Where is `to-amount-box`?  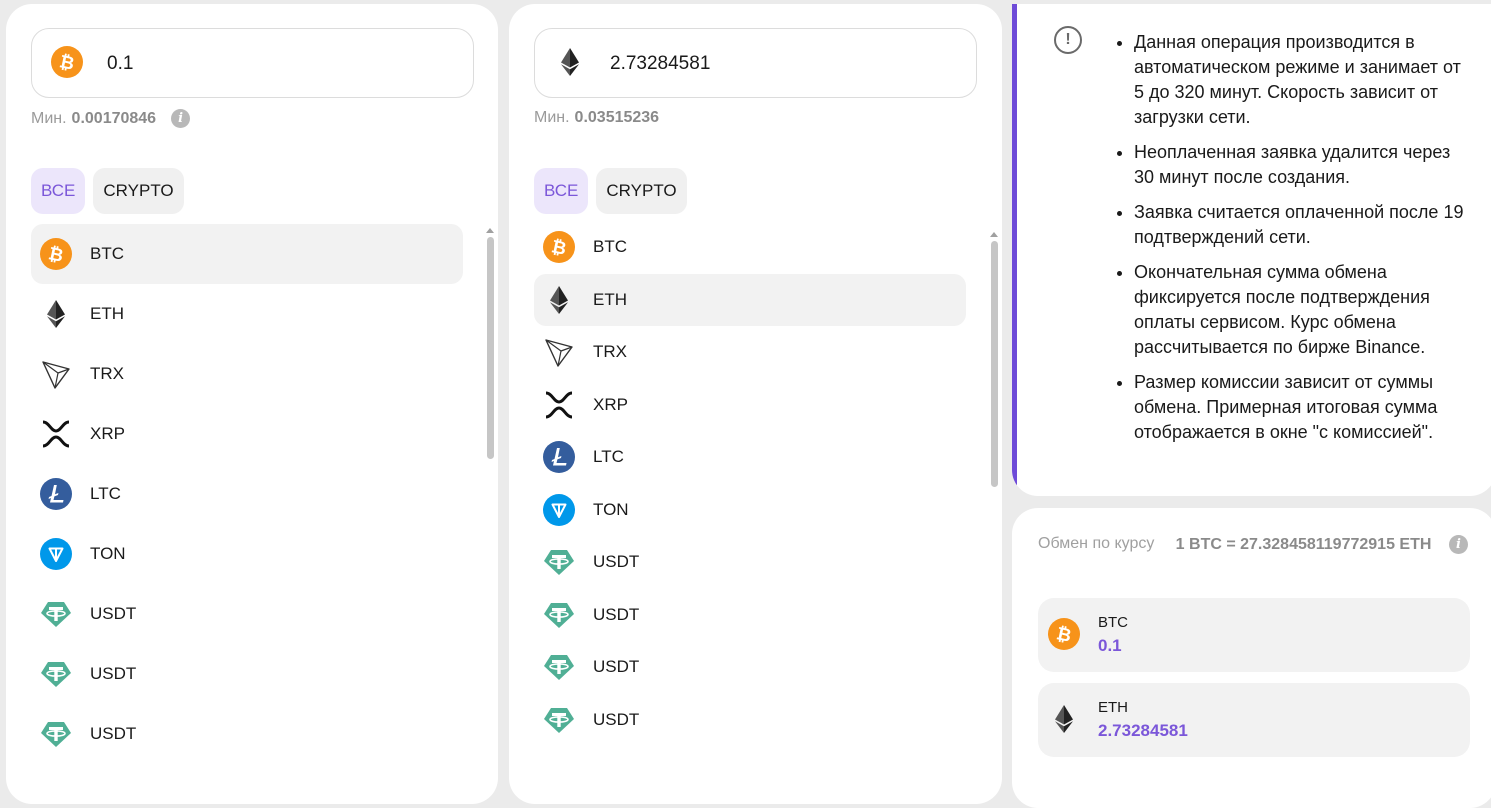 to-amount-box is located at coordinates (755, 63).